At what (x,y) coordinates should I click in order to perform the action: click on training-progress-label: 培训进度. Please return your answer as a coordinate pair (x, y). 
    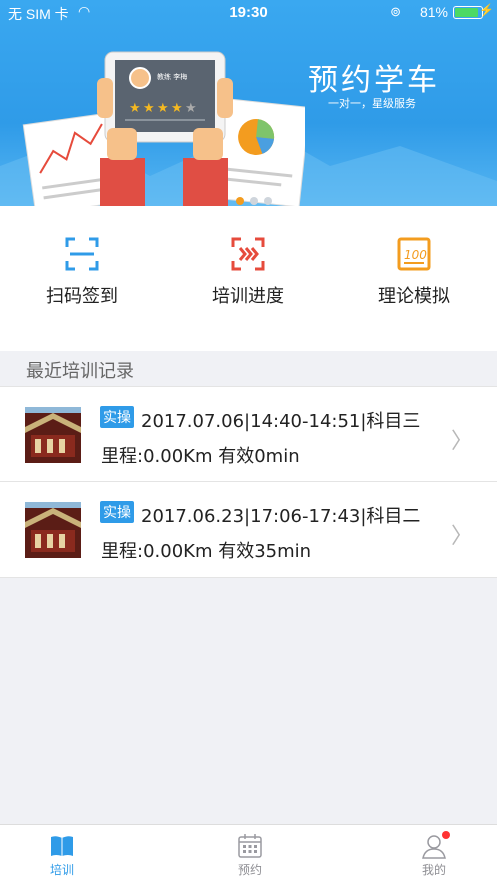
    Looking at the image, I should click on (248, 296).